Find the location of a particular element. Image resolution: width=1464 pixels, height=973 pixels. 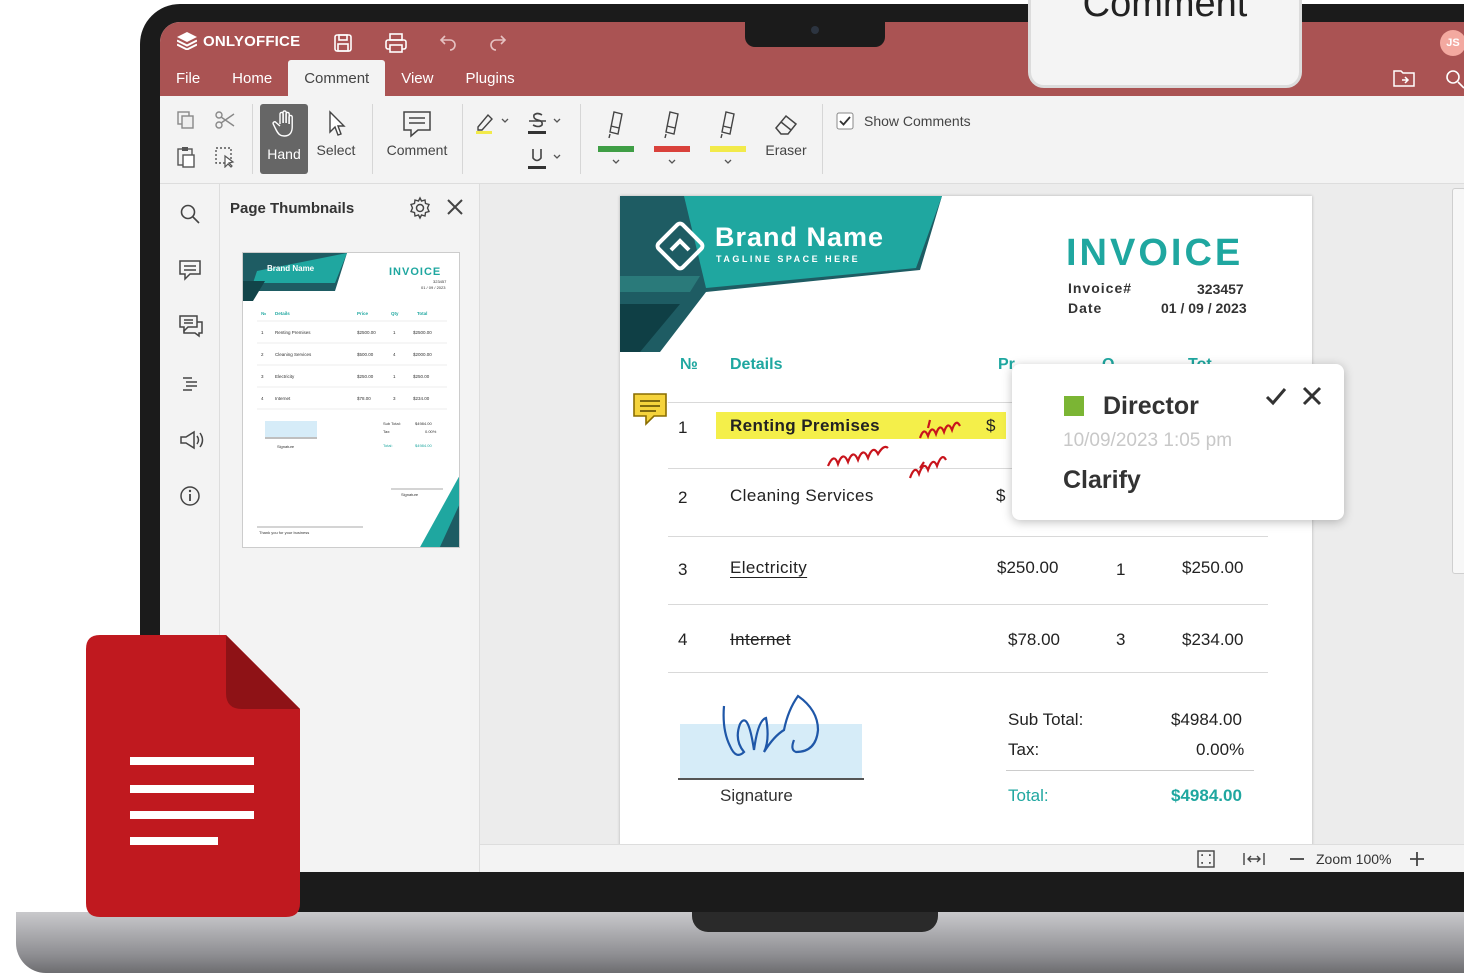

author-color-swatch is located at coordinates (1074, 406).